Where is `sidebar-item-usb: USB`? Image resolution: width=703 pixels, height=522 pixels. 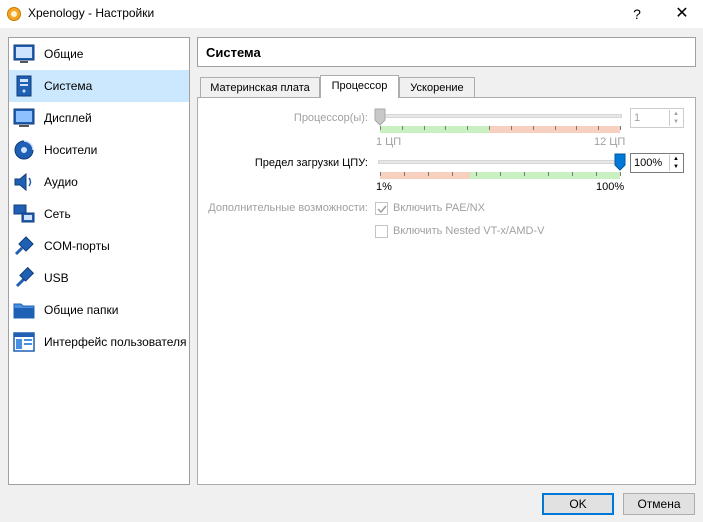 sidebar-item-usb: USB is located at coordinates (99, 278).